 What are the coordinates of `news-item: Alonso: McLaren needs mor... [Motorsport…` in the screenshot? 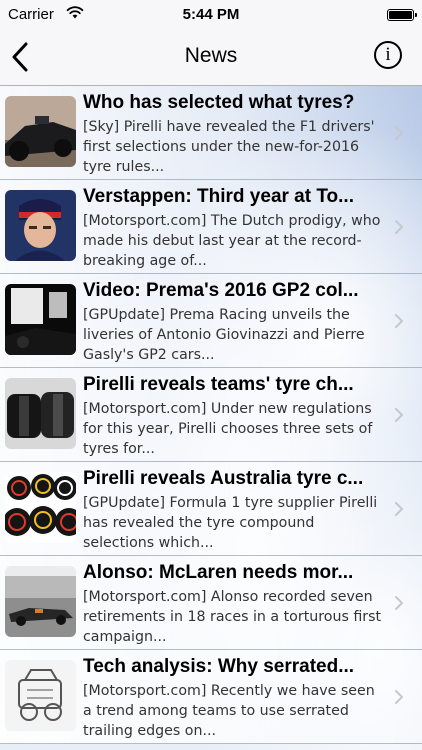 It's located at (211, 603).